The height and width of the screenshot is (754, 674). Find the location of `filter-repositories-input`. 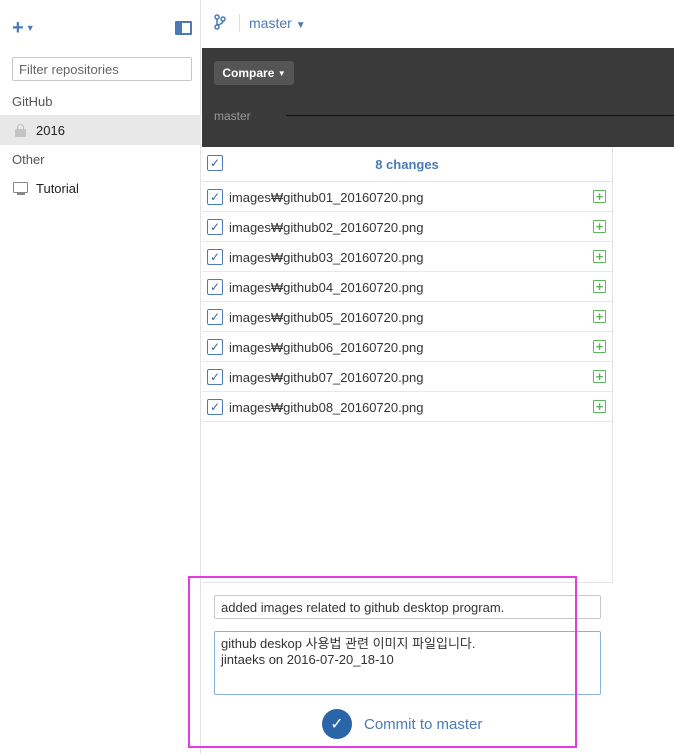

filter-repositories-input is located at coordinates (102, 69).